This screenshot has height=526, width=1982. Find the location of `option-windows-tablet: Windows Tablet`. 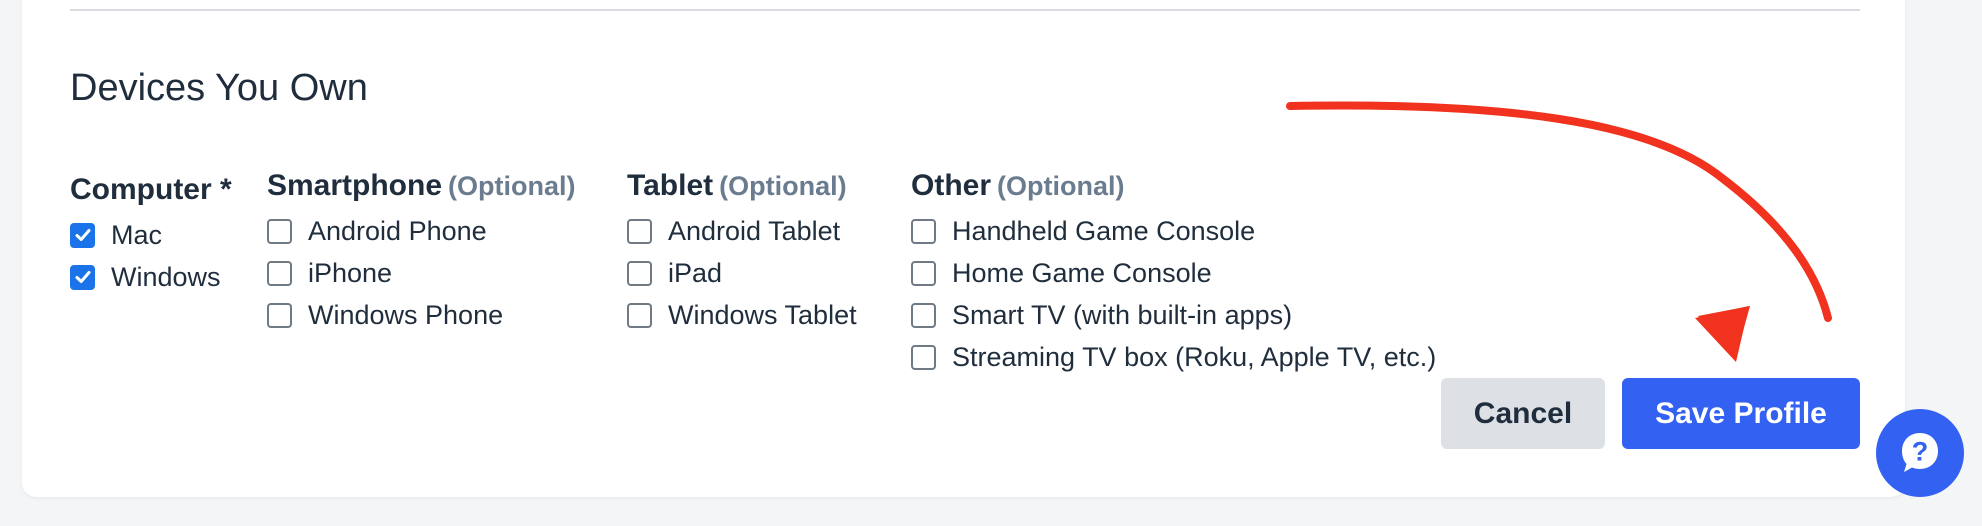

option-windows-tablet: Windows Tablet is located at coordinates (742, 315).